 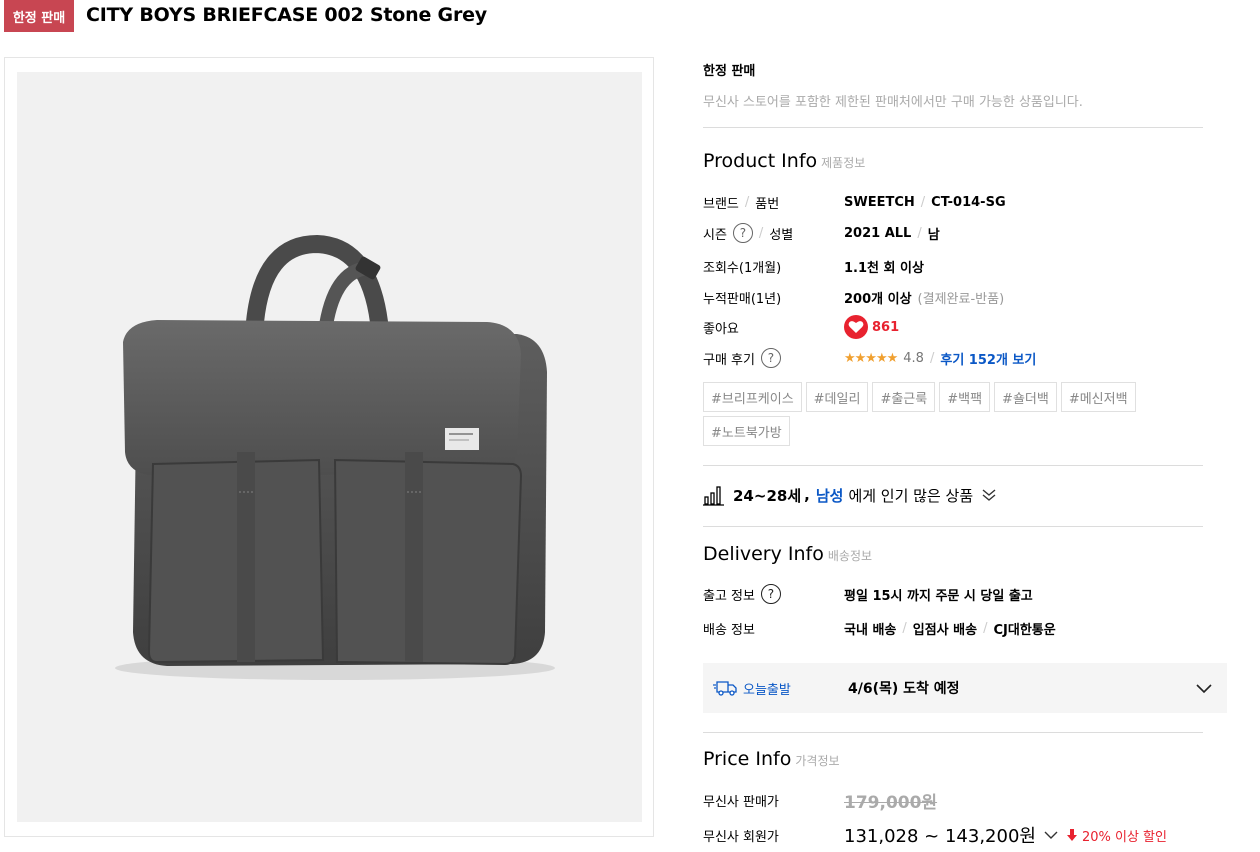 I want to click on shipping-row: 배송 정보 국내 배송 / 입점사 배송 / CJ대한통운, so click(x=879, y=629).